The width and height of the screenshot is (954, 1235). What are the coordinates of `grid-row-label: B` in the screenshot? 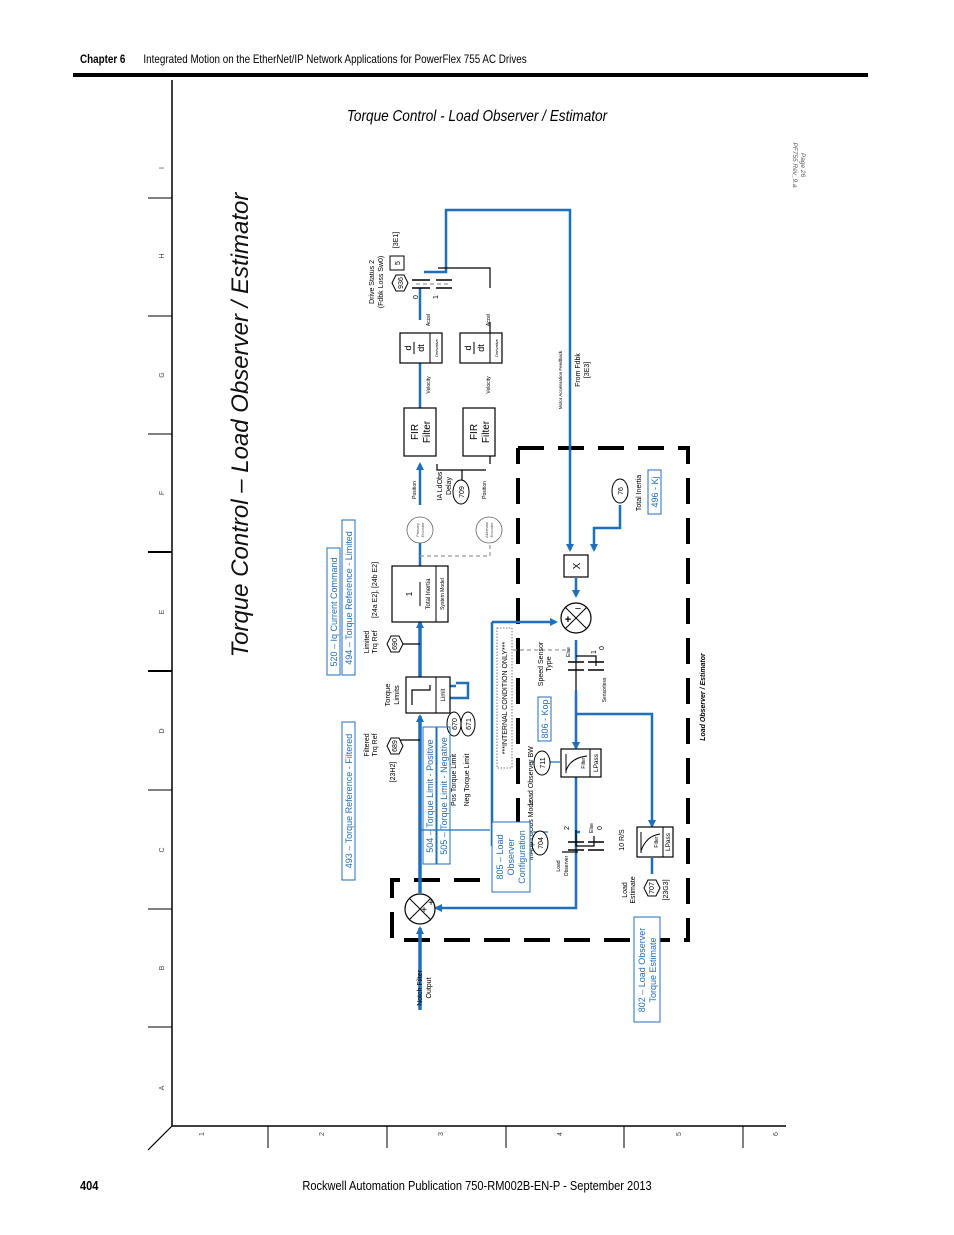 It's located at (162, 967).